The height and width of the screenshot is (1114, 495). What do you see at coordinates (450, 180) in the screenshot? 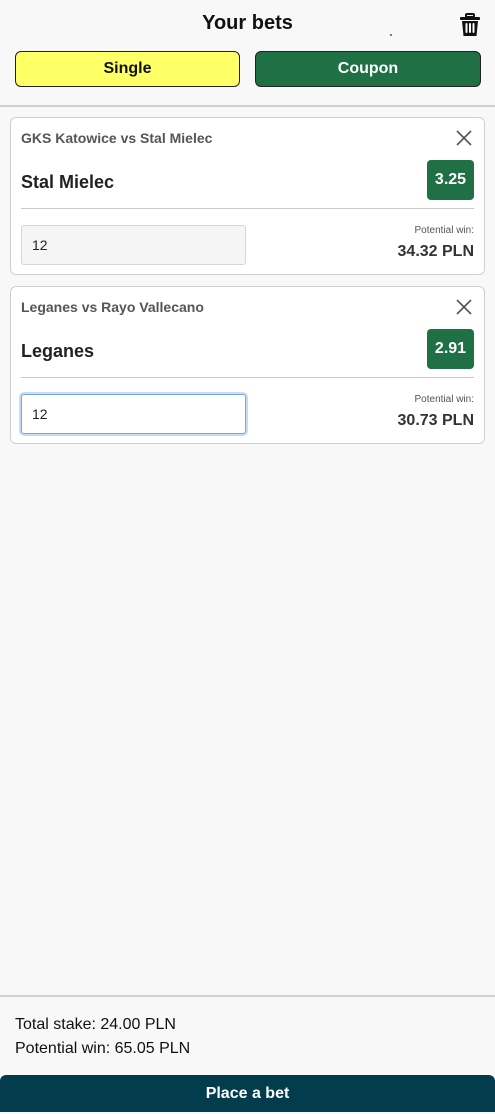
I see `odds-badge: 3.25` at bounding box center [450, 180].